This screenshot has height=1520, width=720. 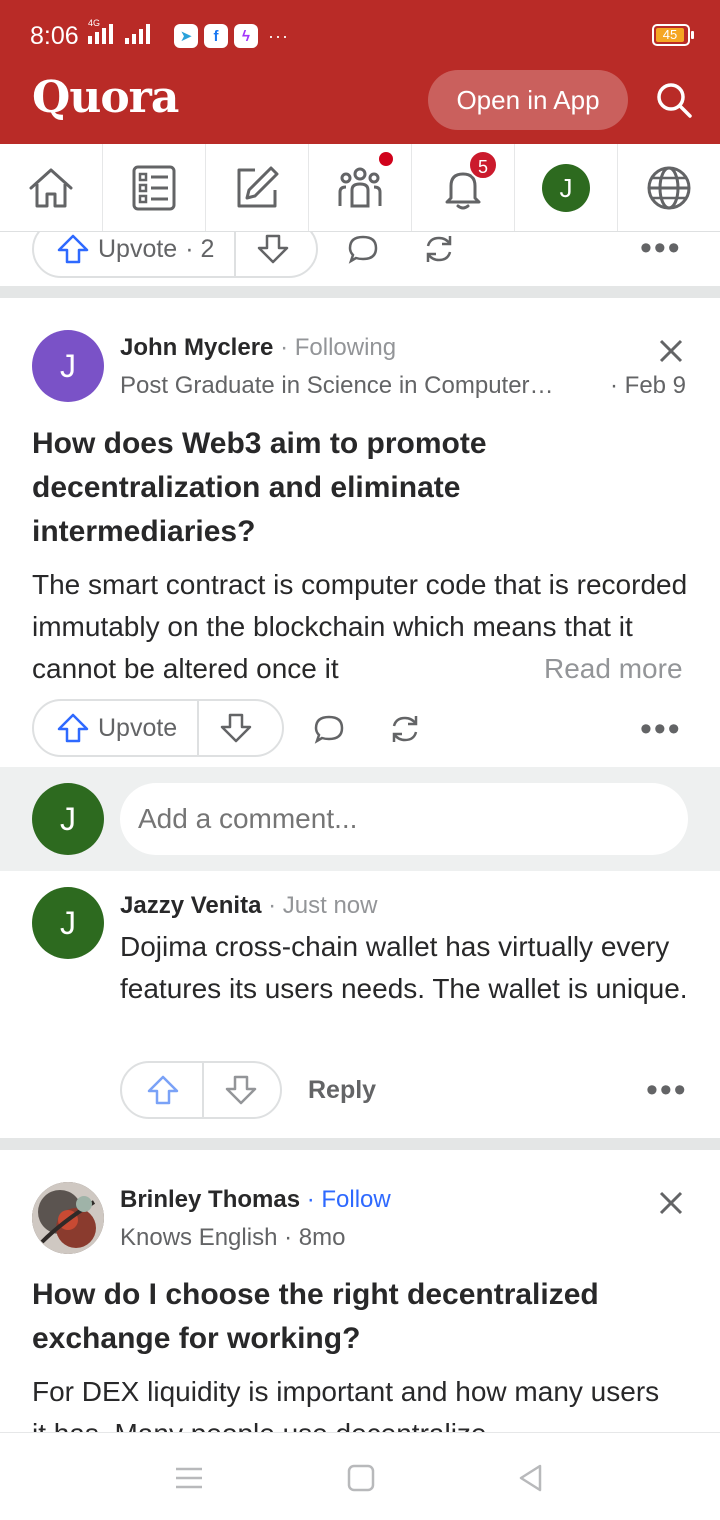 What do you see at coordinates (667, 1090) in the screenshot?
I see `comment-more-options-icon: •••` at bounding box center [667, 1090].